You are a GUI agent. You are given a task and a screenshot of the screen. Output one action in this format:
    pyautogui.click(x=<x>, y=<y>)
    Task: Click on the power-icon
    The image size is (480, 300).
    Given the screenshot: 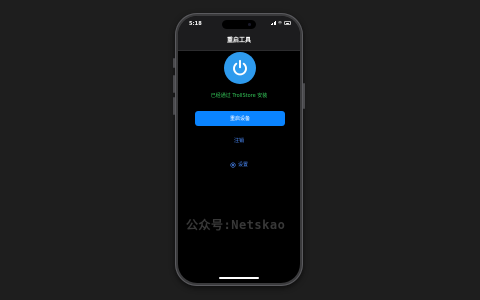 What is the action you would take?
    pyautogui.click(x=240, y=67)
    